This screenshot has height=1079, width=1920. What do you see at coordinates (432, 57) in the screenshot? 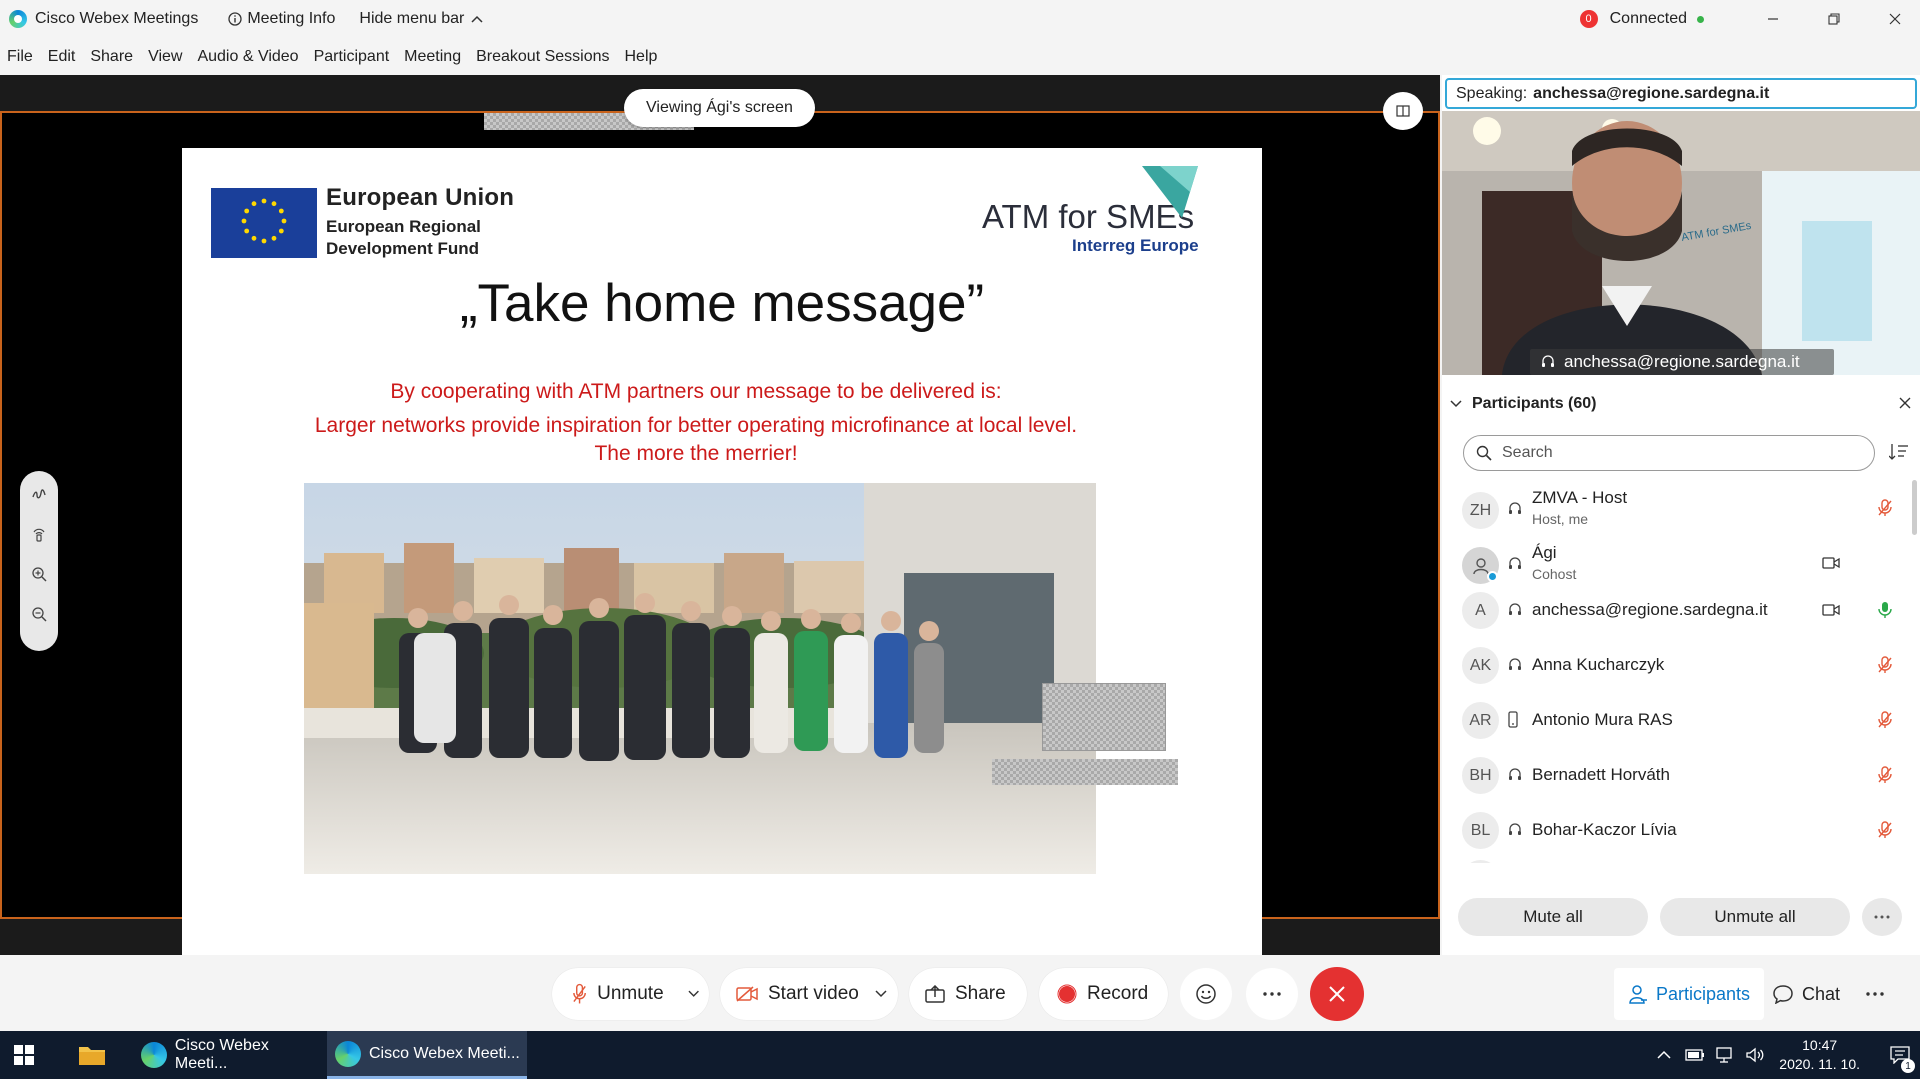
I see `menu-meeting: Meeting` at bounding box center [432, 57].